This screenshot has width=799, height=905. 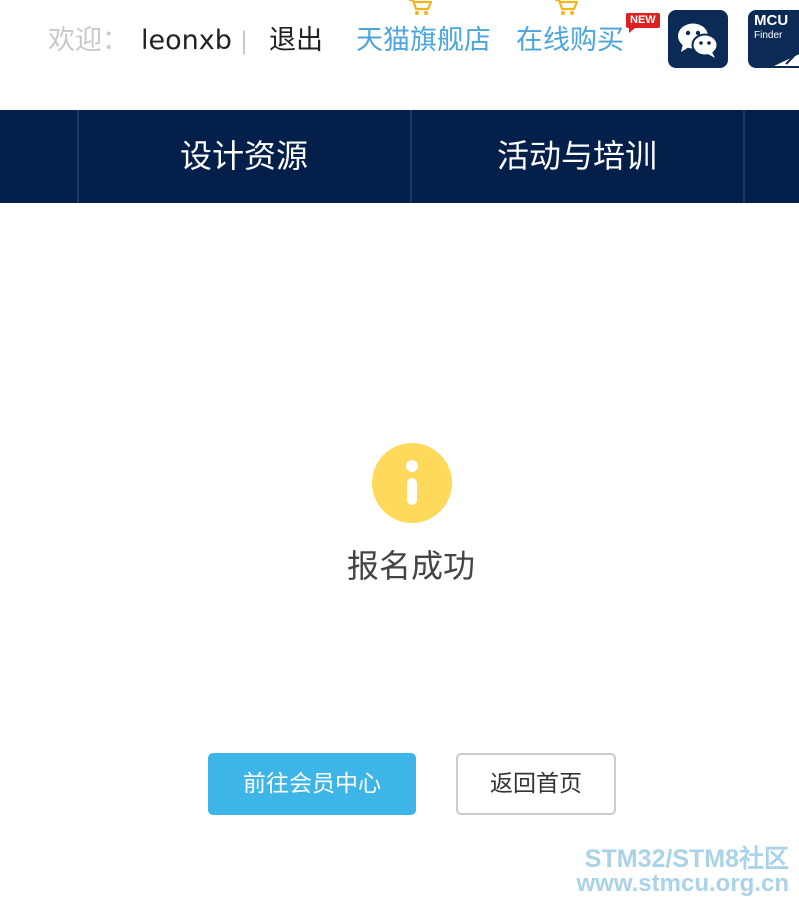 I want to click on mcu-finder-button: MCU Finder, so click(x=773, y=39).